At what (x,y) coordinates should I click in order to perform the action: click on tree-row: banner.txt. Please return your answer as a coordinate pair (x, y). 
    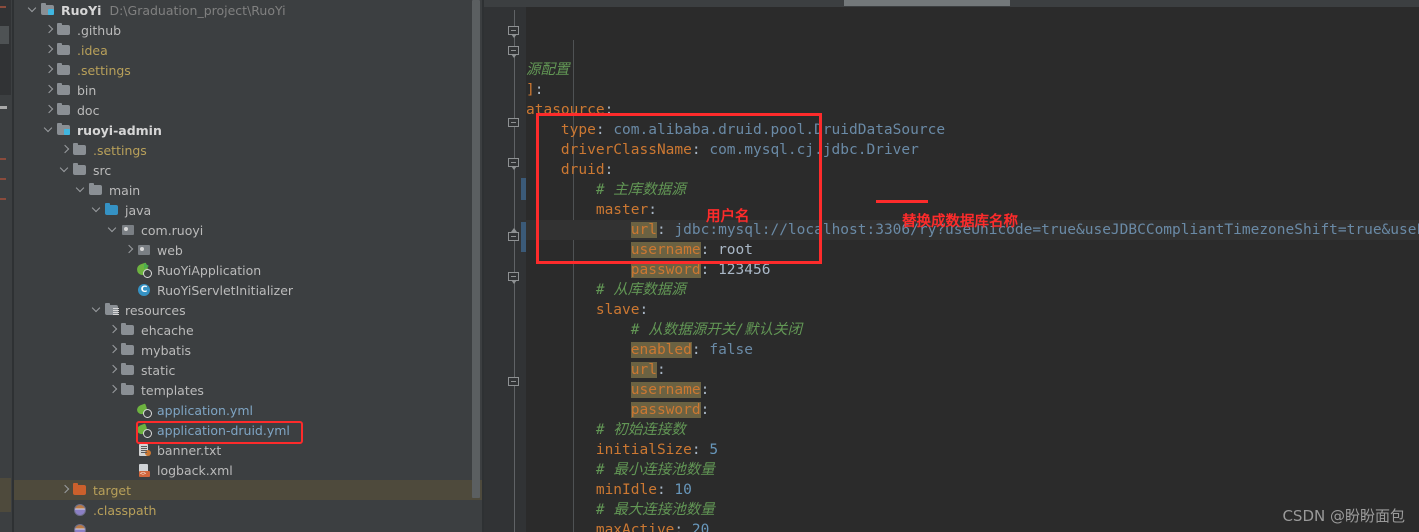
    Looking at the image, I should click on (249, 450).